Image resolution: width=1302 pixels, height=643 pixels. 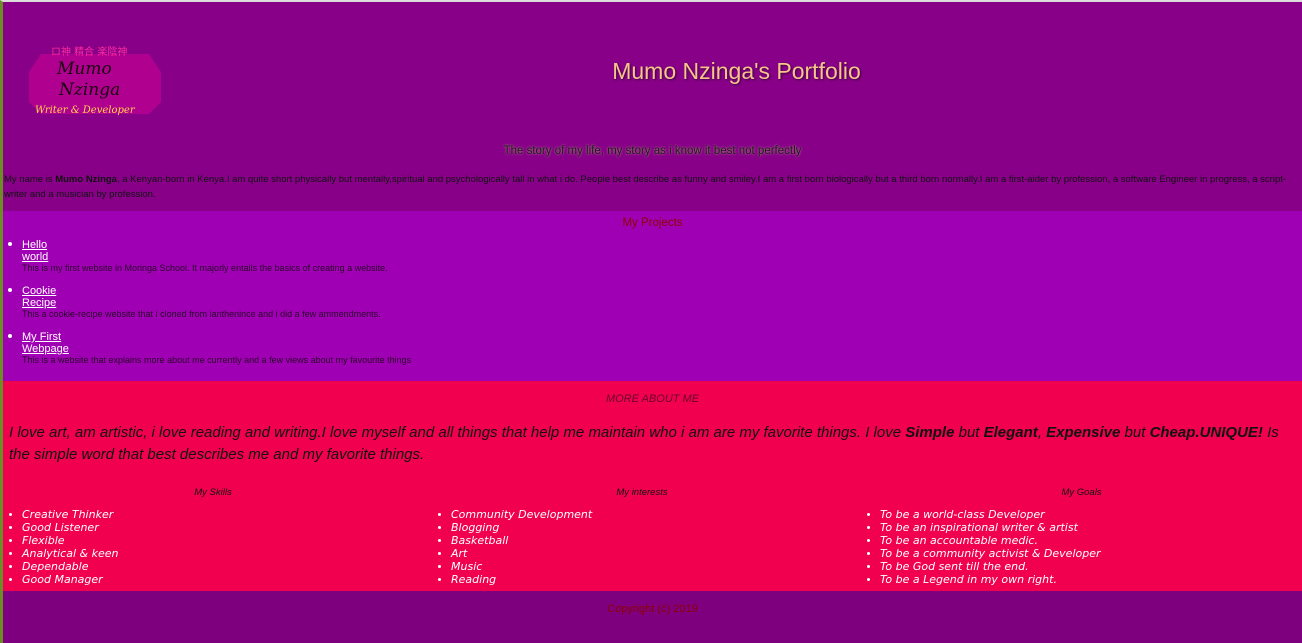 What do you see at coordinates (213, 492) in the screenshot?
I see `skills-heading: My Skills` at bounding box center [213, 492].